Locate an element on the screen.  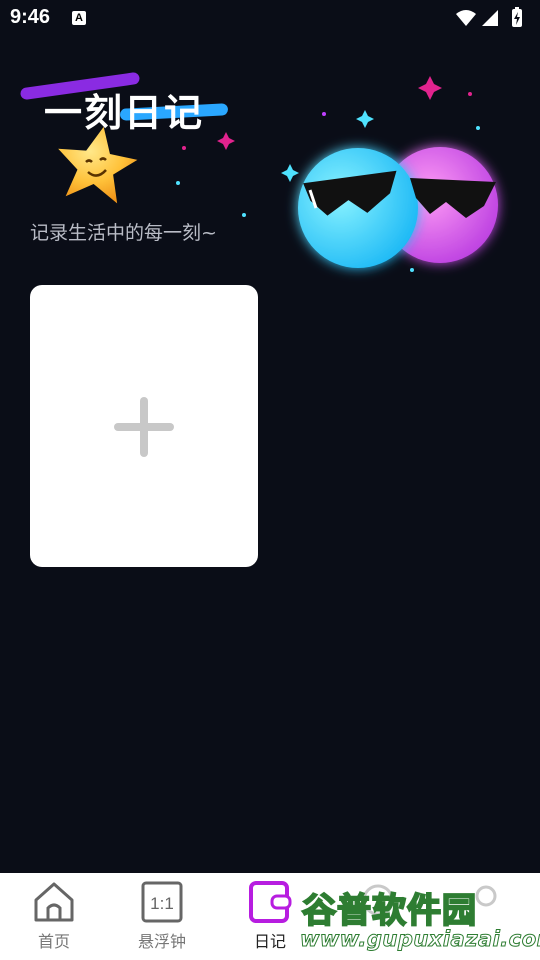
signal-icon is located at coordinates (490, 18).